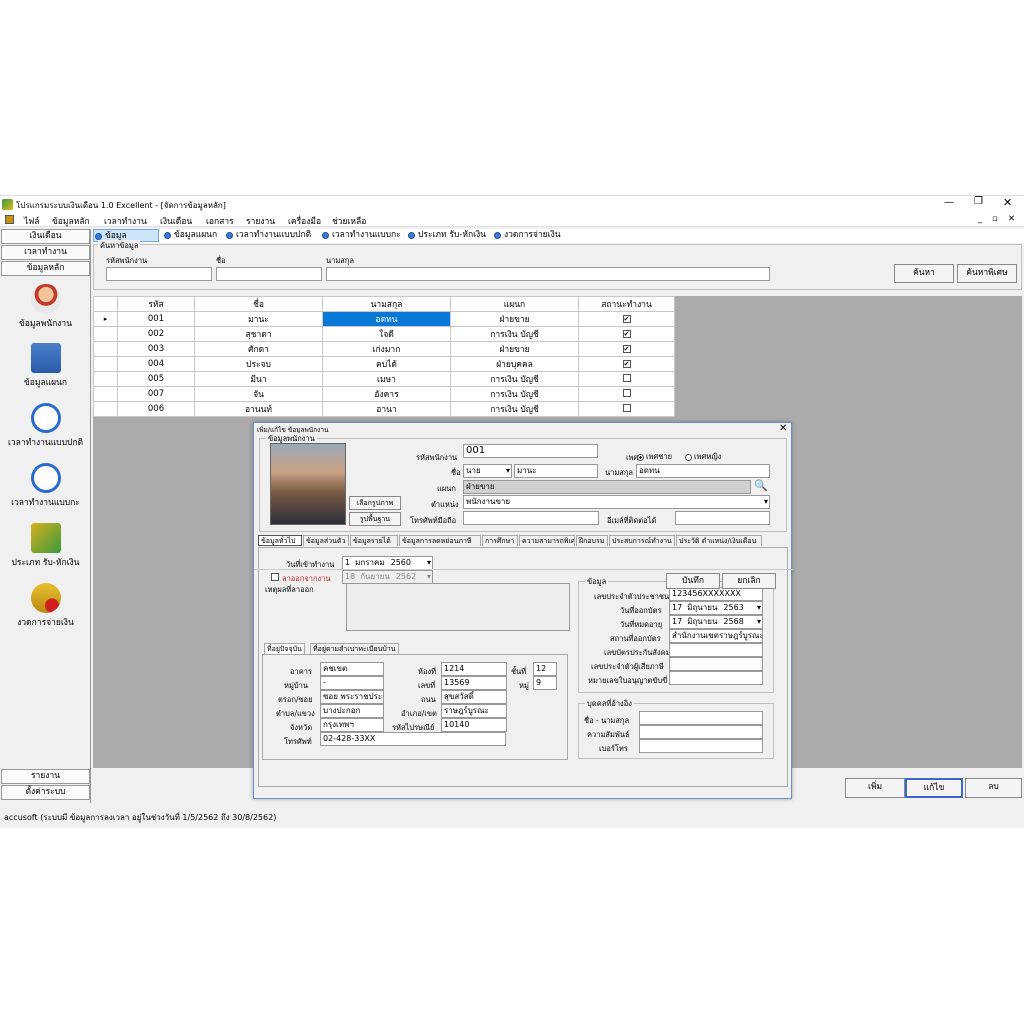 The height and width of the screenshot is (1024, 1024). Describe the element at coordinates (386, 304) in the screenshot. I see `col-header-surname: นามสกุล` at that location.